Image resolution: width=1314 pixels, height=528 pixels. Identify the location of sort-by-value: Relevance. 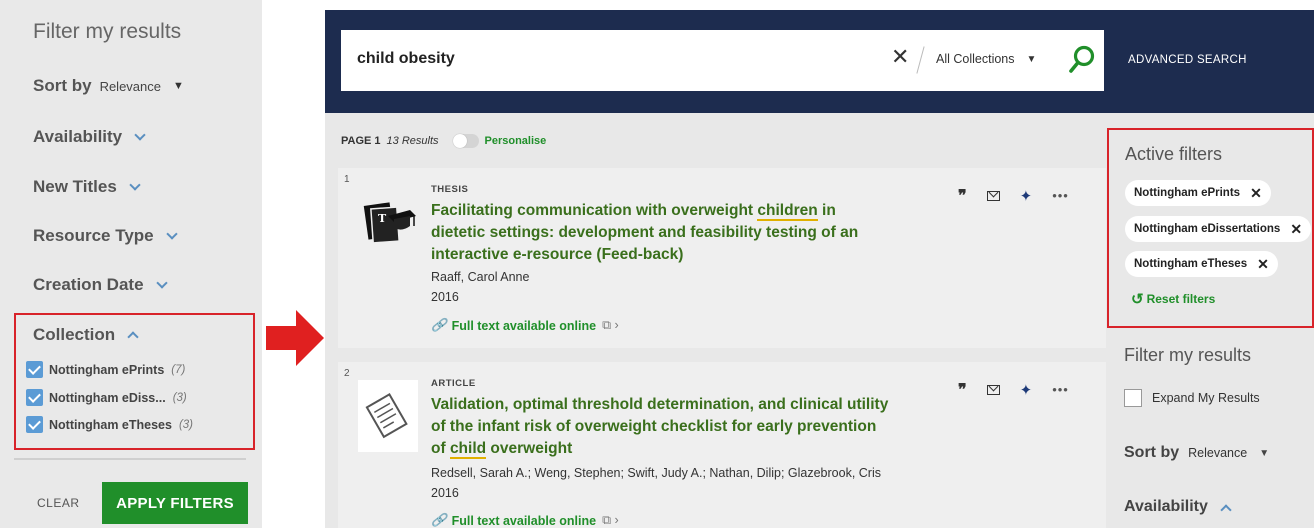
(130, 86).